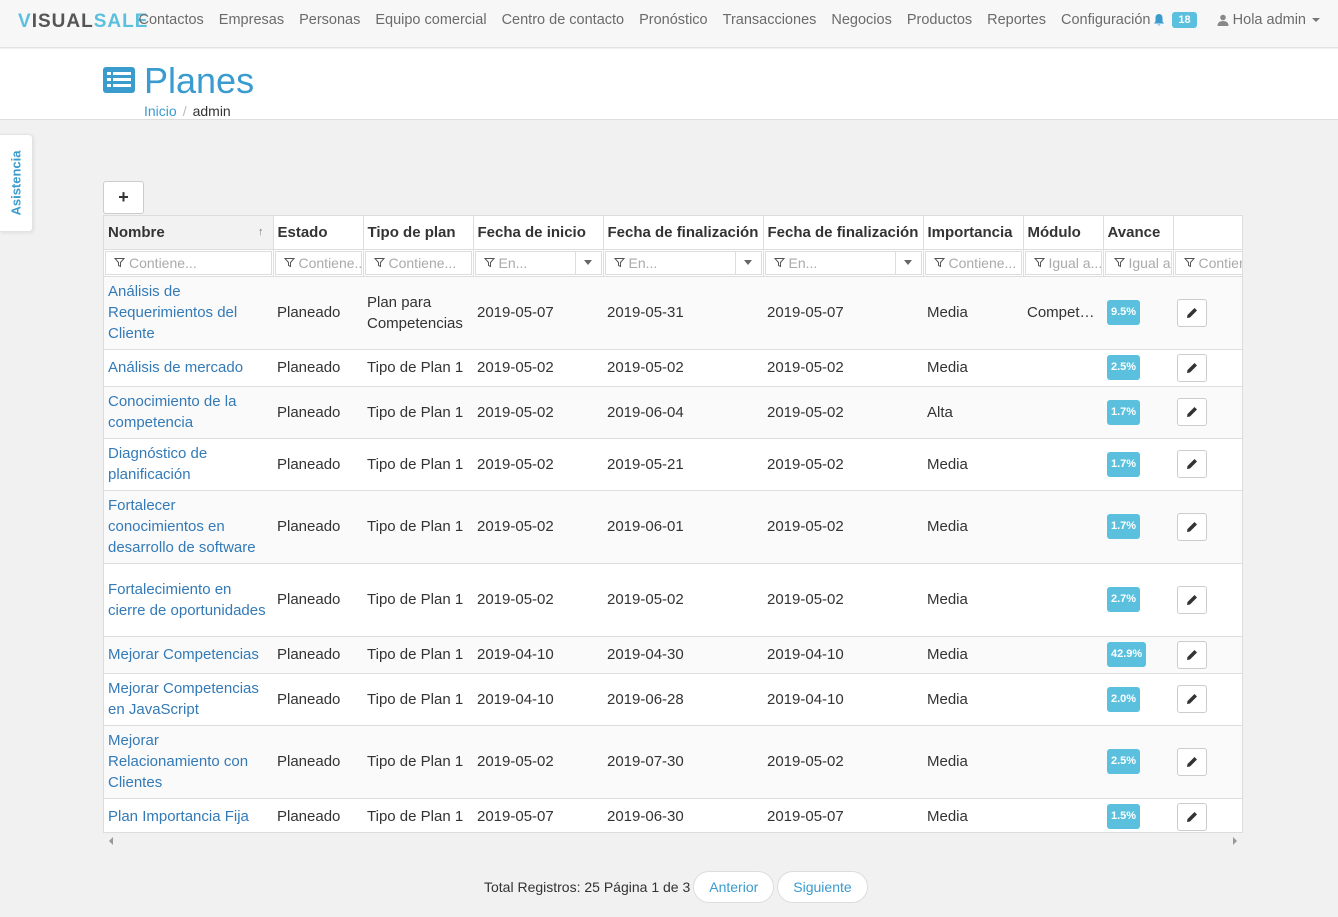 The height and width of the screenshot is (917, 1338). I want to click on bell-icon, so click(1159, 20).